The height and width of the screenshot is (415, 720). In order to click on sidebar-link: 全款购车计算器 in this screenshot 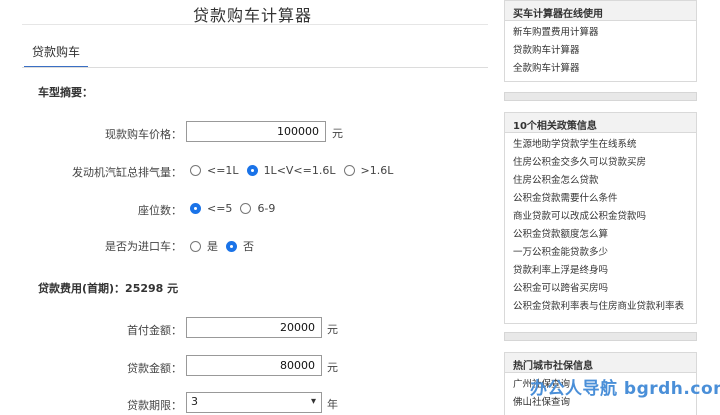, I will do `click(604, 69)`.